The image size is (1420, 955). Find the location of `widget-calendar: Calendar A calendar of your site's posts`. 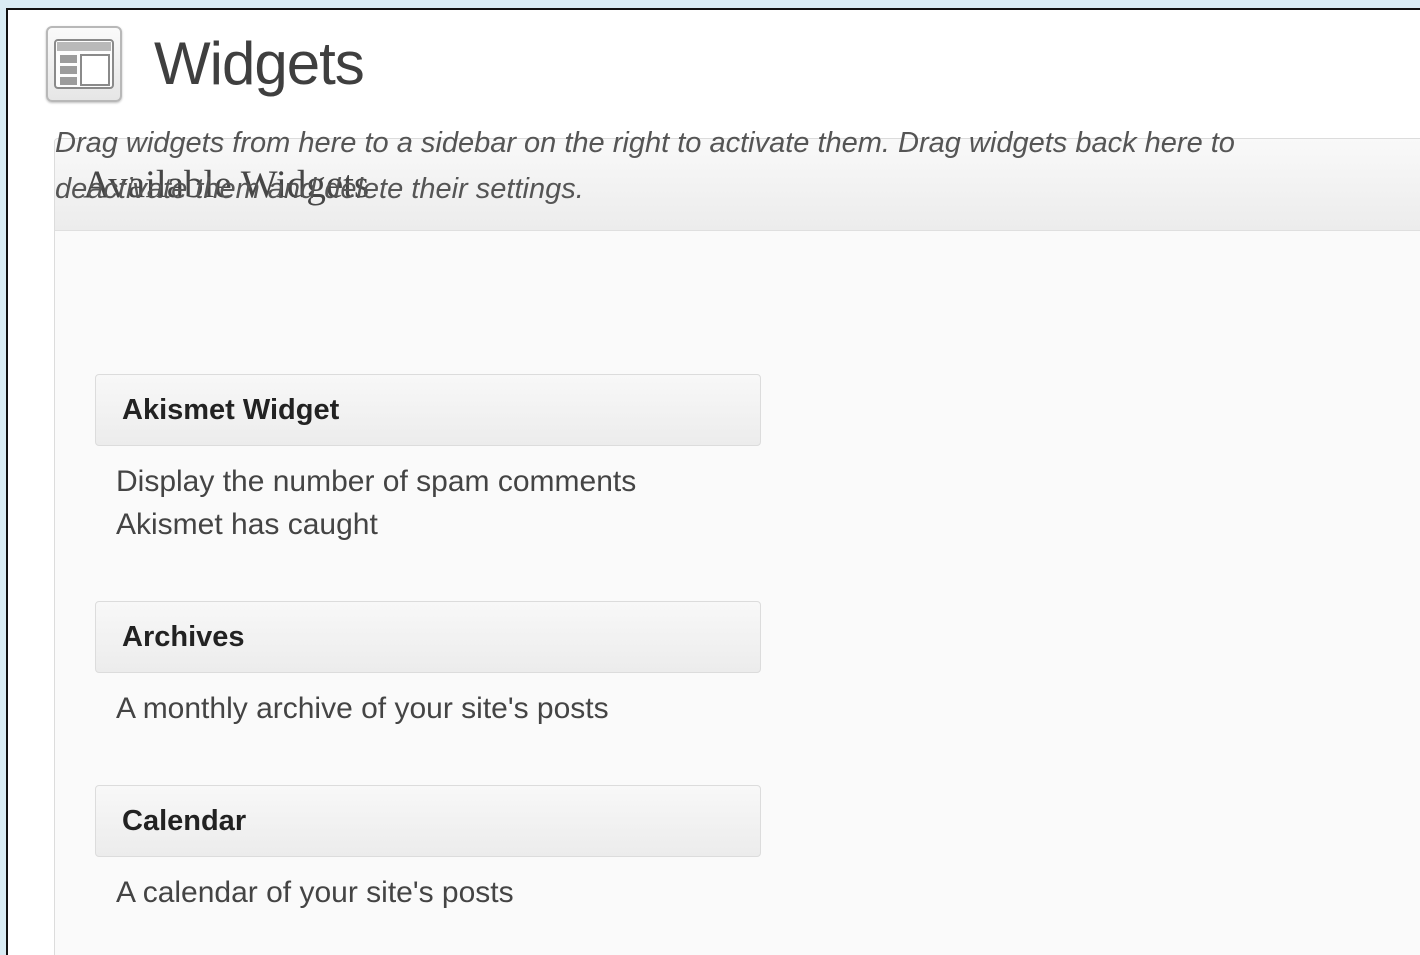

widget-calendar: Calendar A calendar of your site's posts is located at coordinates (428, 849).